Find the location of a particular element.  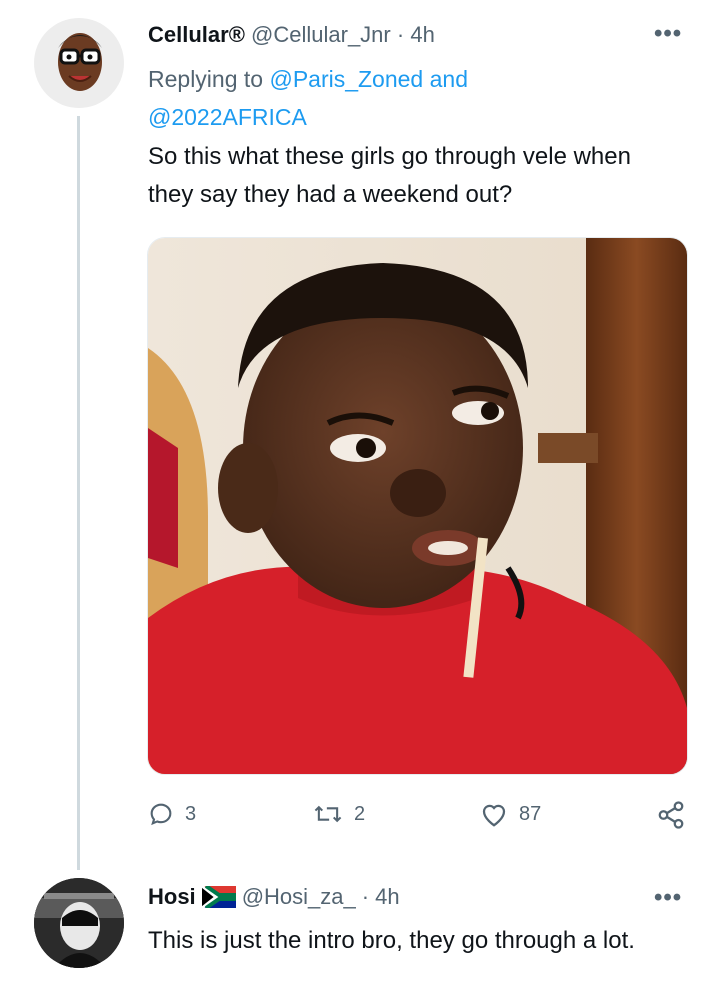

retweet-action: 2 is located at coordinates (338, 814).